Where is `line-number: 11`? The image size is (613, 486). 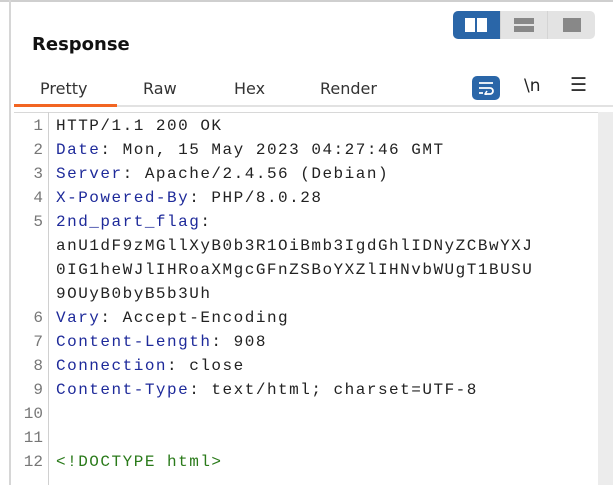
line-number: 11 is located at coordinates (33, 438).